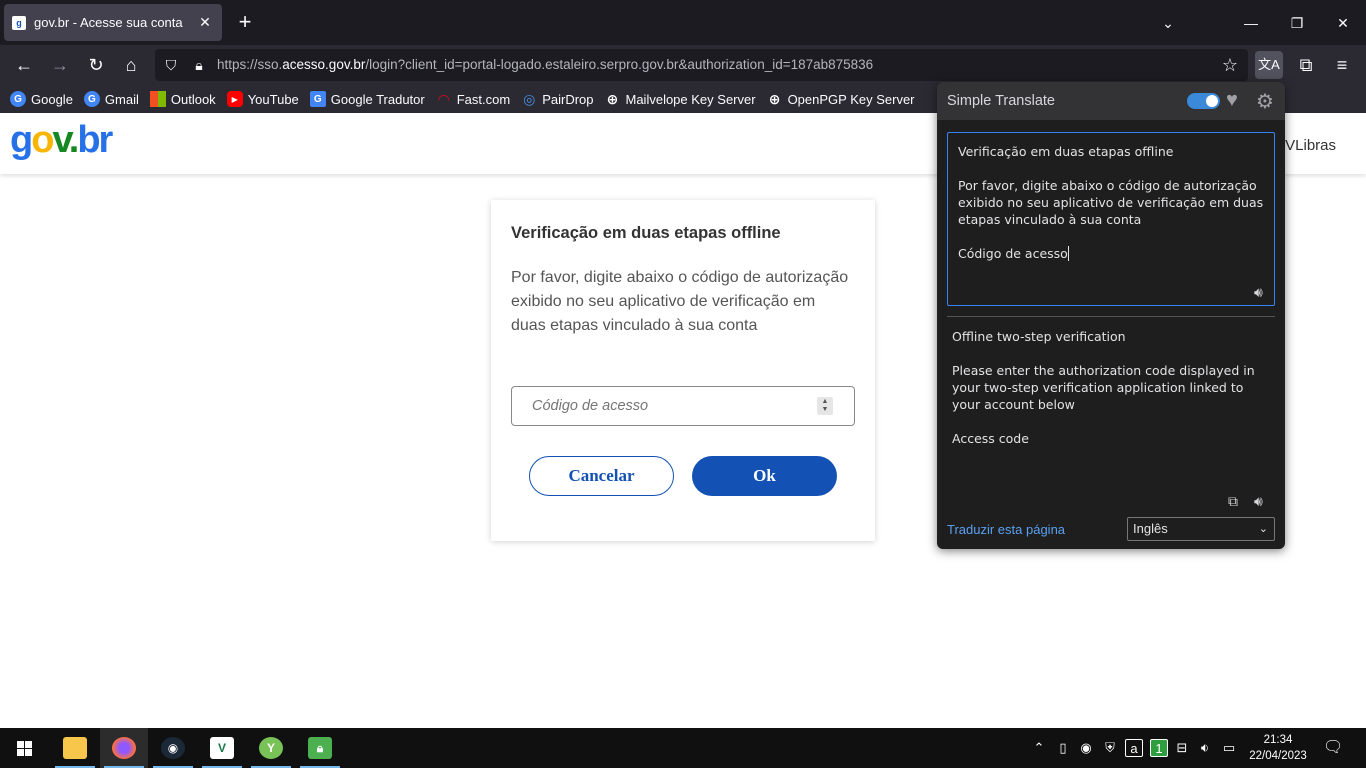 This screenshot has width=1366, height=768. I want to click on bookmark-gmail: G Gmail, so click(111, 99).